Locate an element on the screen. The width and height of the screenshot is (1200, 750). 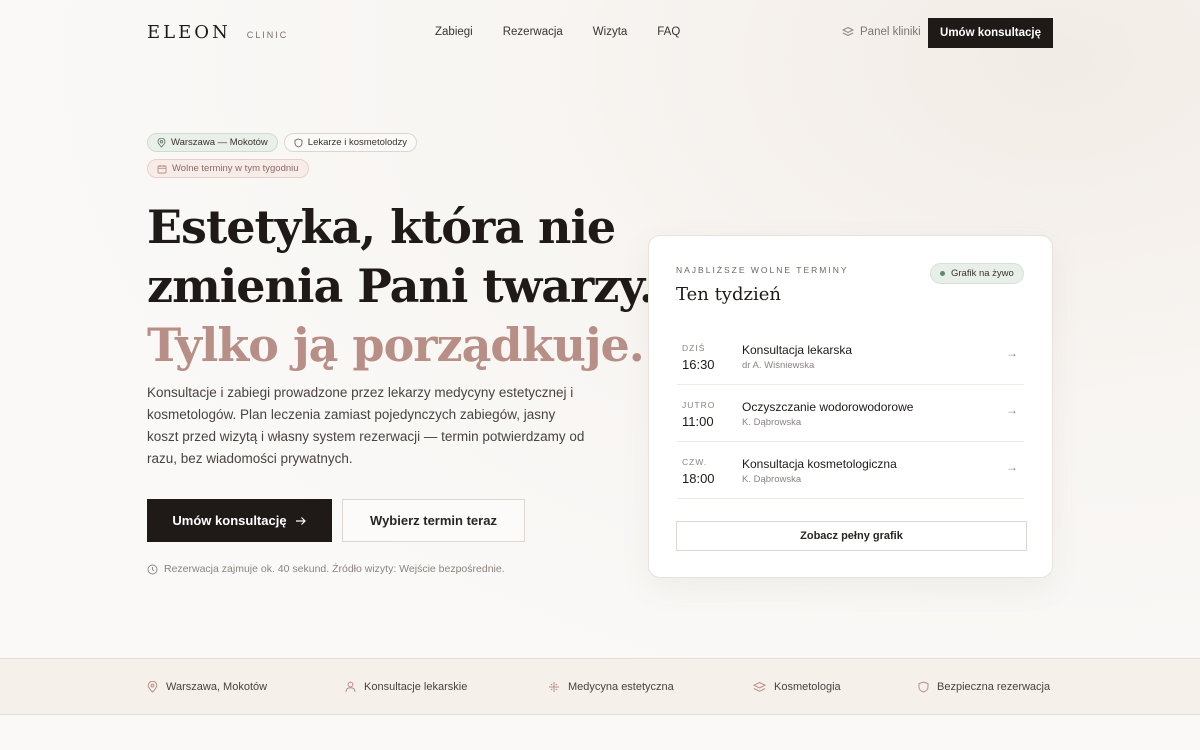
book-consultation-label: Umów konsultację is located at coordinates (229, 520).